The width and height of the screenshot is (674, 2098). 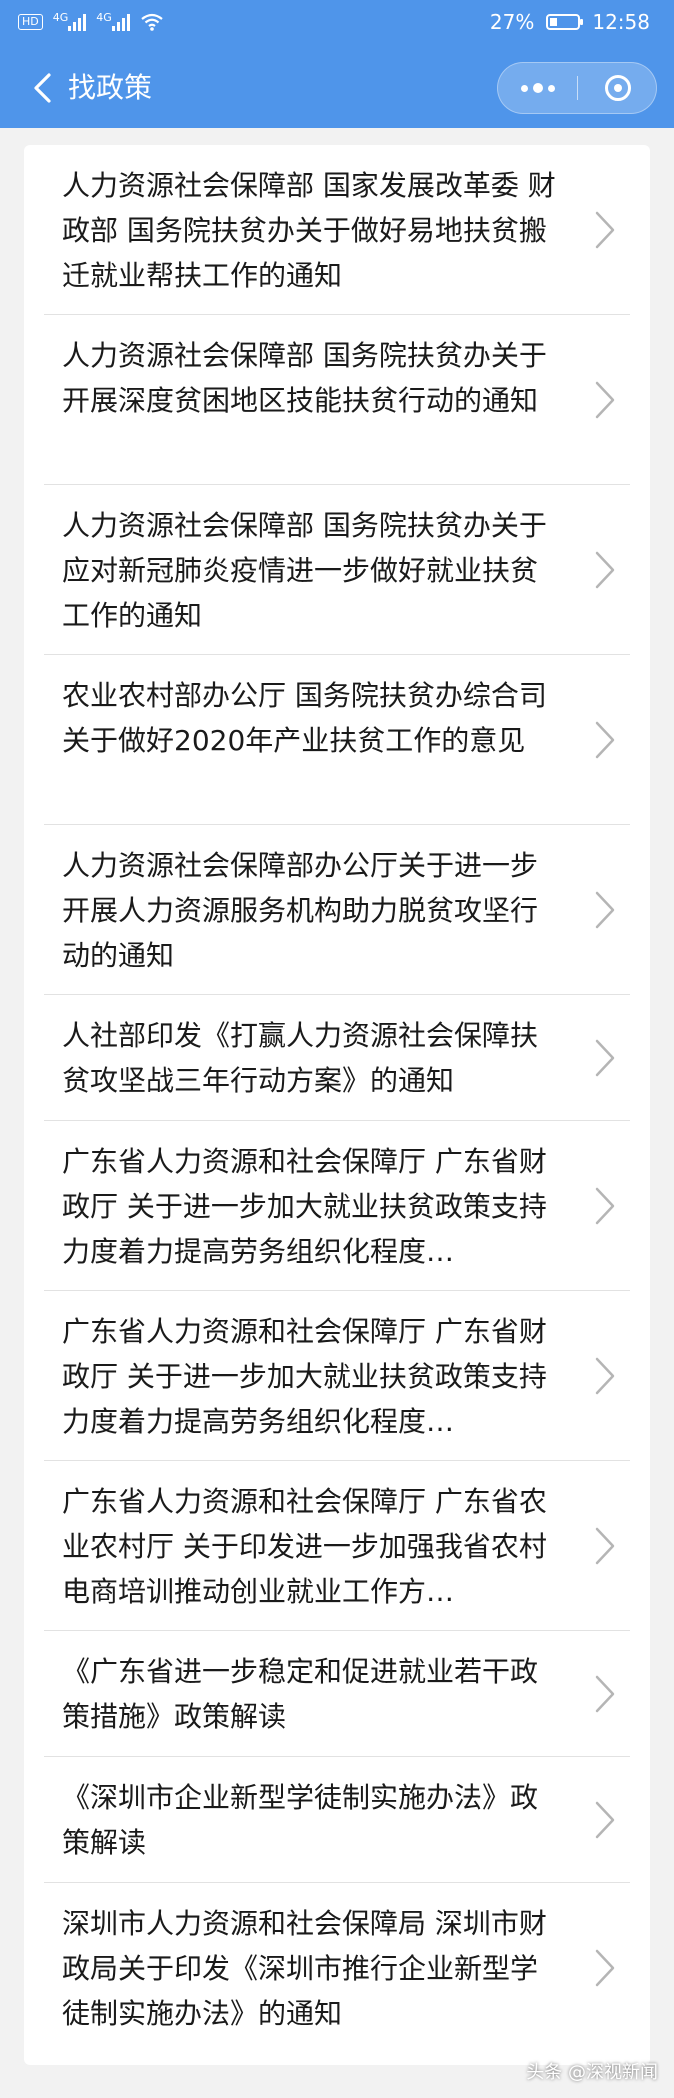 What do you see at coordinates (512, 22) in the screenshot?
I see `battery-percent: 27%` at bounding box center [512, 22].